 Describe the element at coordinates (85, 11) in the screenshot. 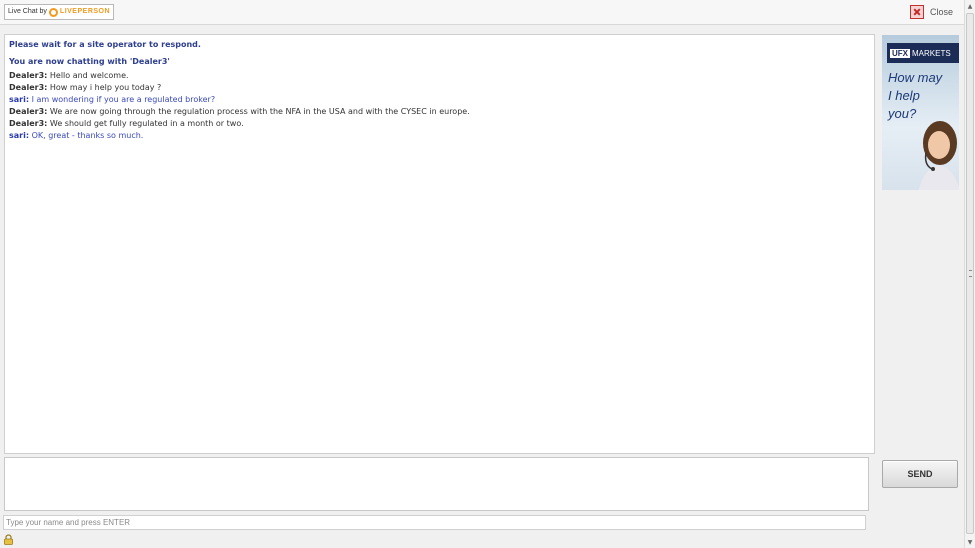

I see `brand-name: LIVEPERSON` at that location.